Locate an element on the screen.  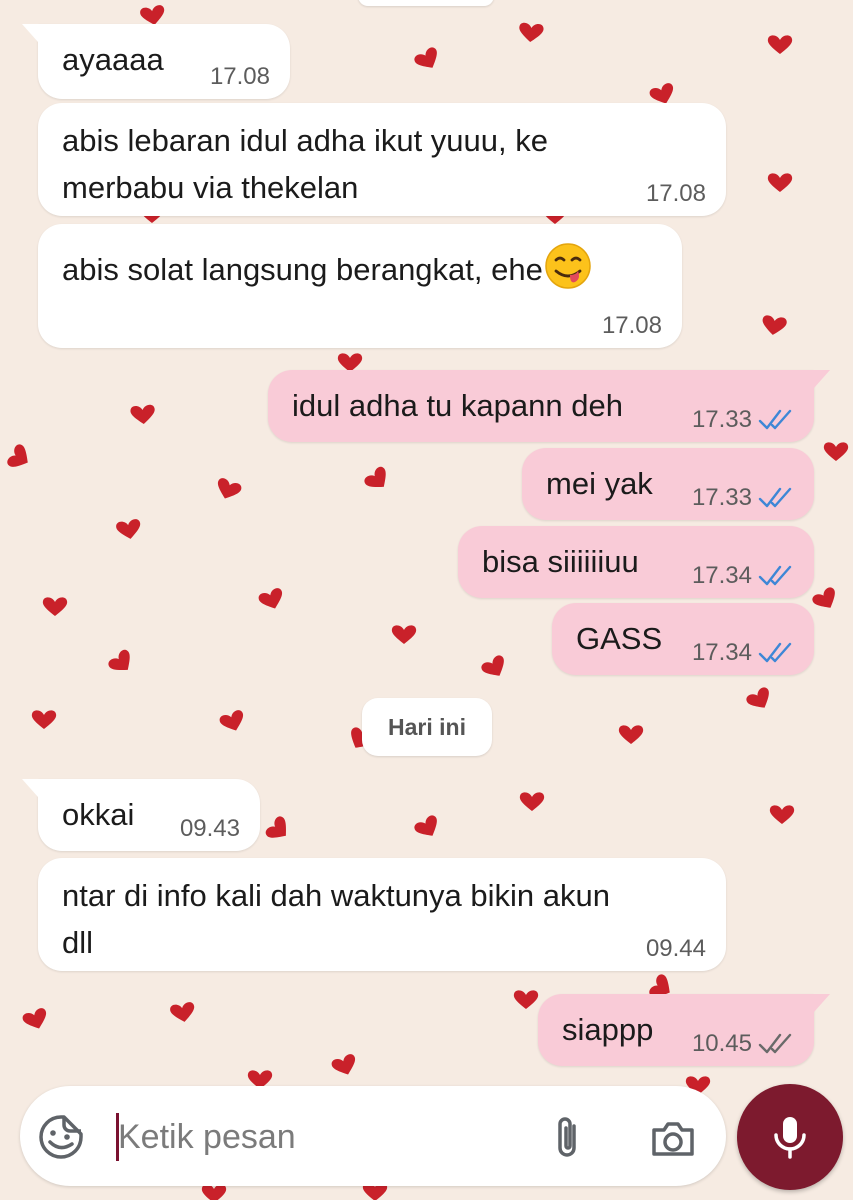
message-text-row: abis solat langsung berangkat, ehe is located at coordinates (327, 267).